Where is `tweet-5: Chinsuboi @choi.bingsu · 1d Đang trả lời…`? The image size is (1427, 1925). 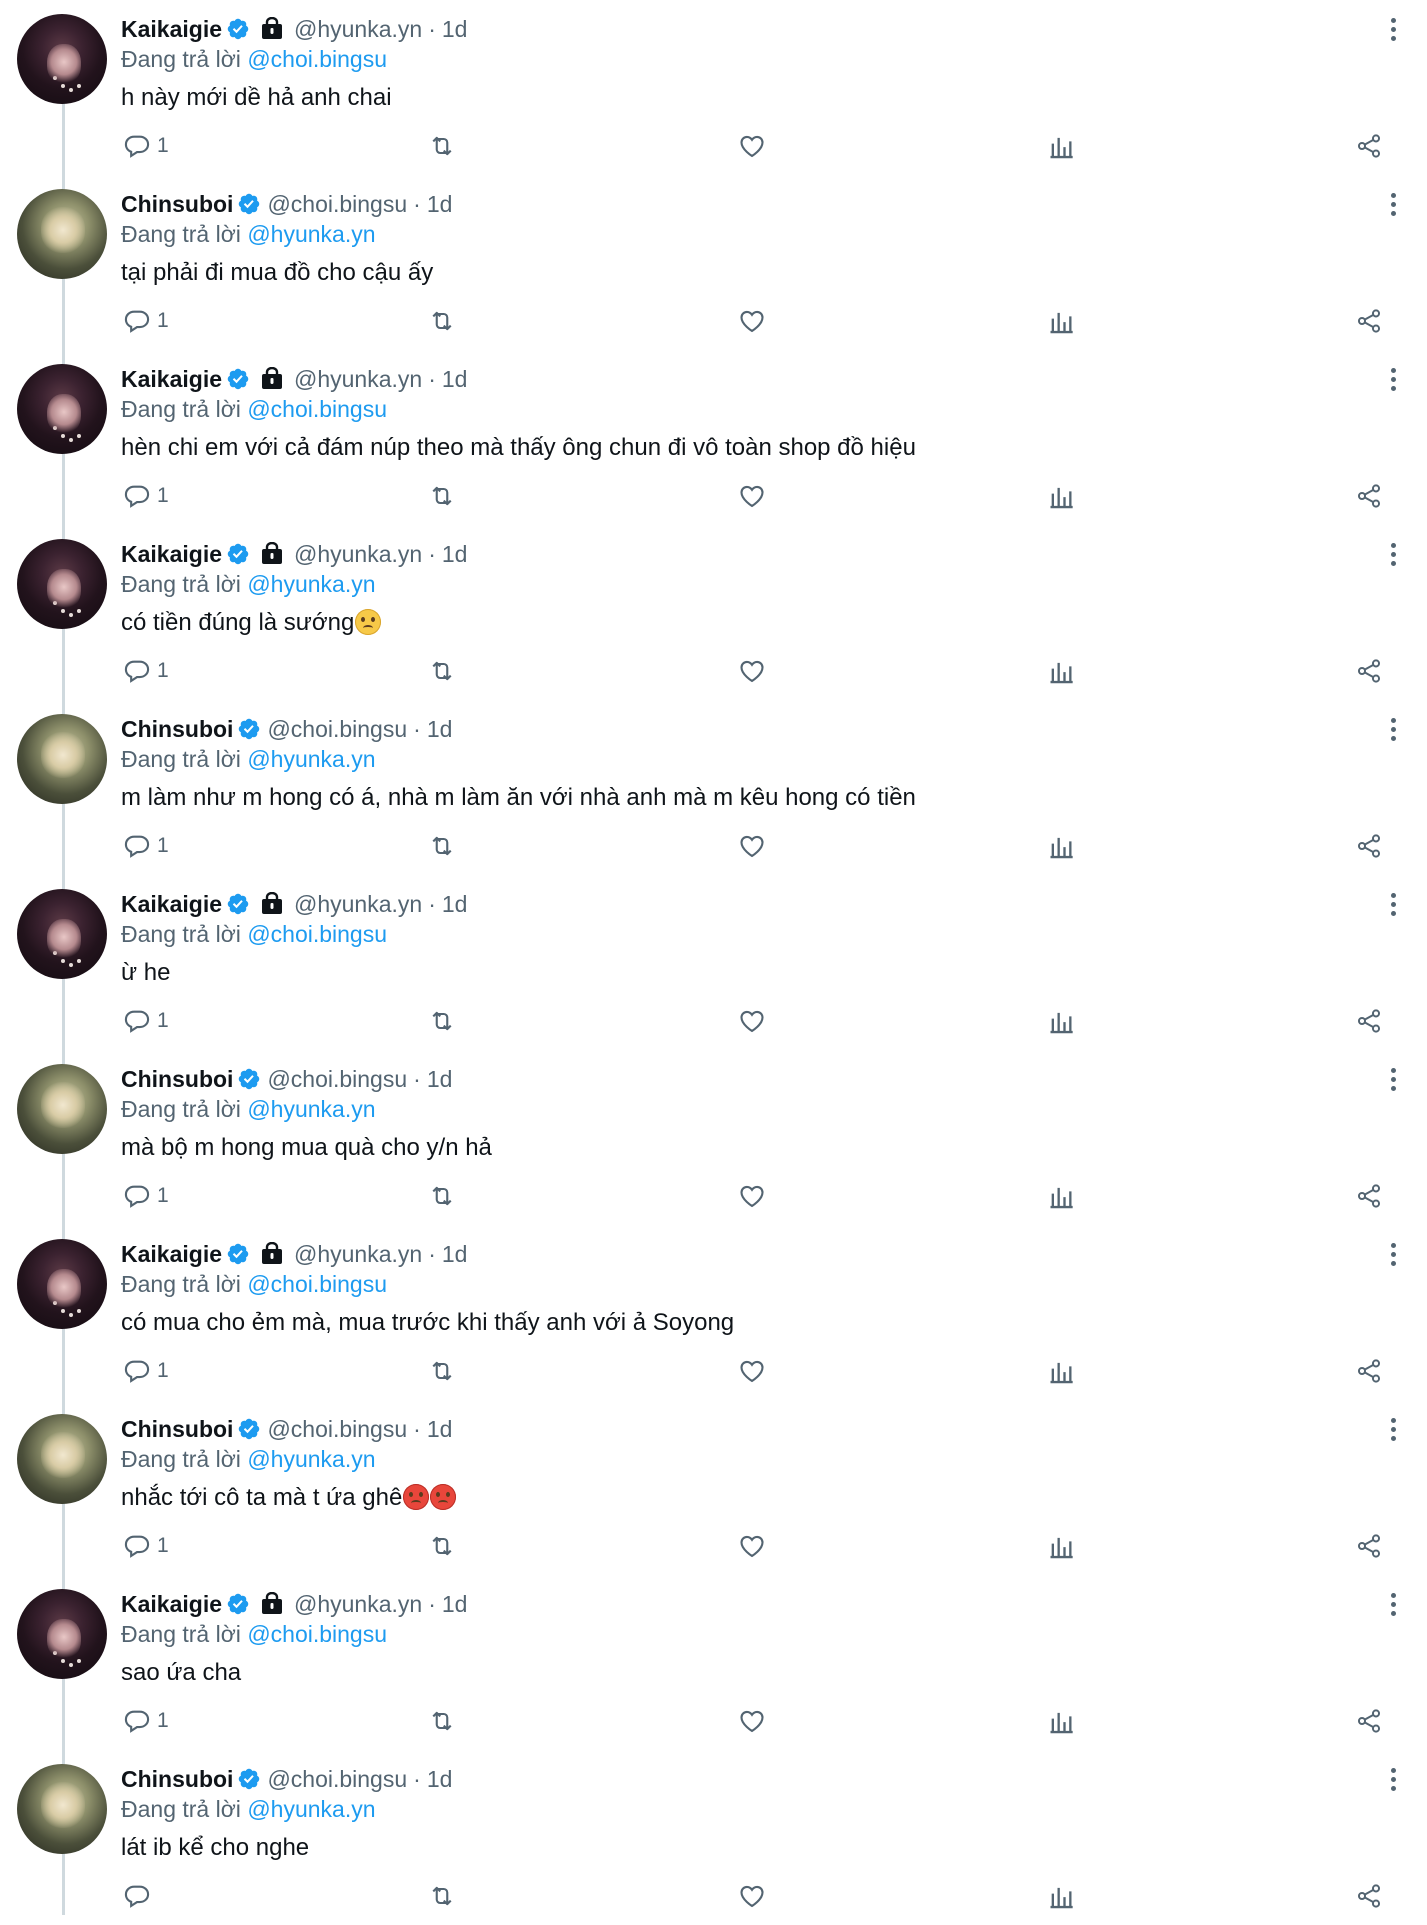
tweet-5: Chinsuboi @choi.bingsu · 1d Đang trả lời… is located at coordinates (713, 787).